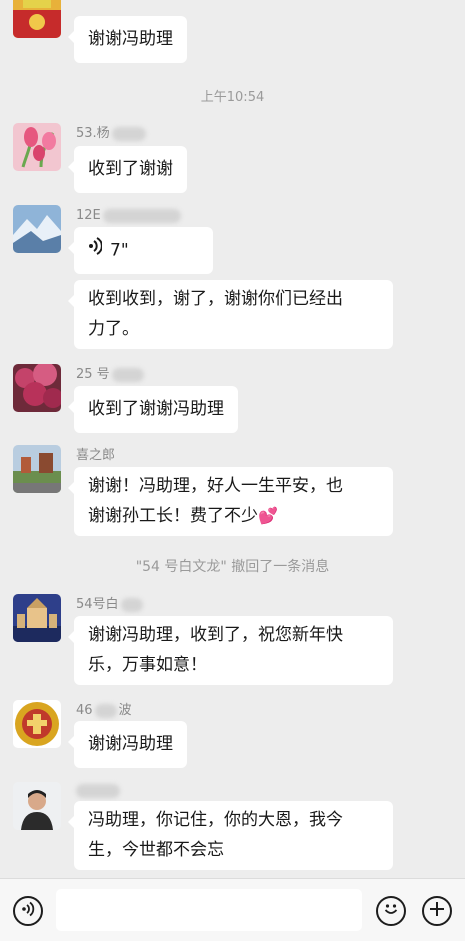 This screenshot has width=465, height=941. What do you see at coordinates (230, 501) in the screenshot?
I see `message-bubble: 谢谢！冯助理，好人一生平安，也 谢谢孙工长！费了不少💕` at bounding box center [230, 501].